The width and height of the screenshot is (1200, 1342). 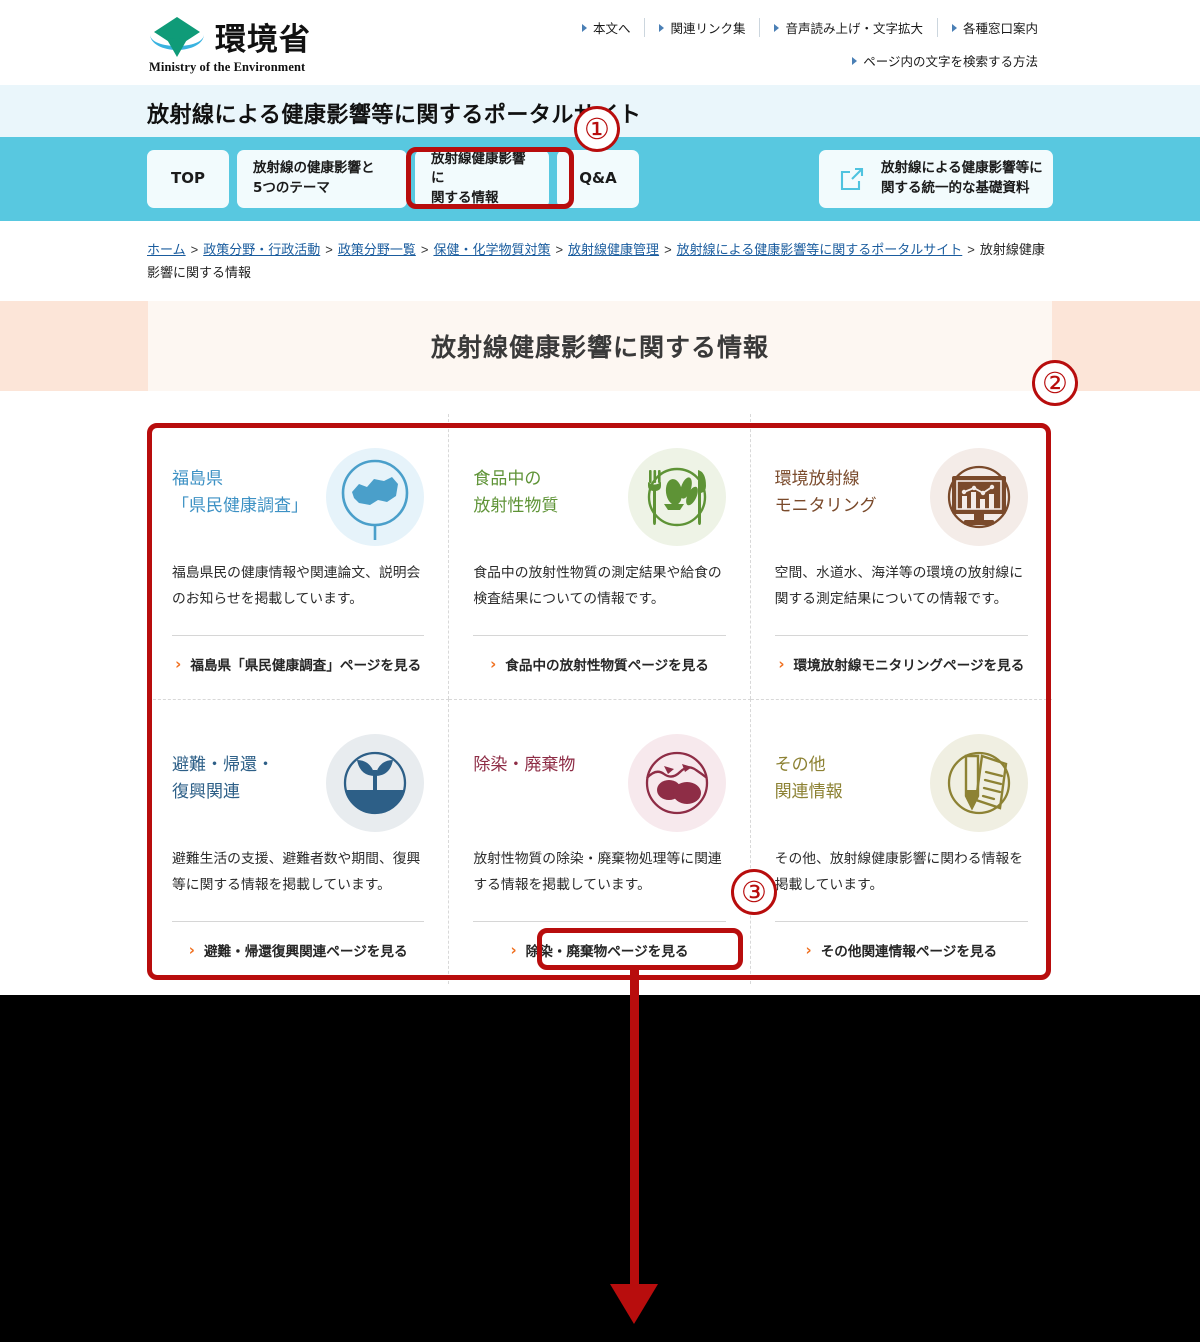 I want to click on card-title-line2: 放射性物質, so click(x=516, y=506).